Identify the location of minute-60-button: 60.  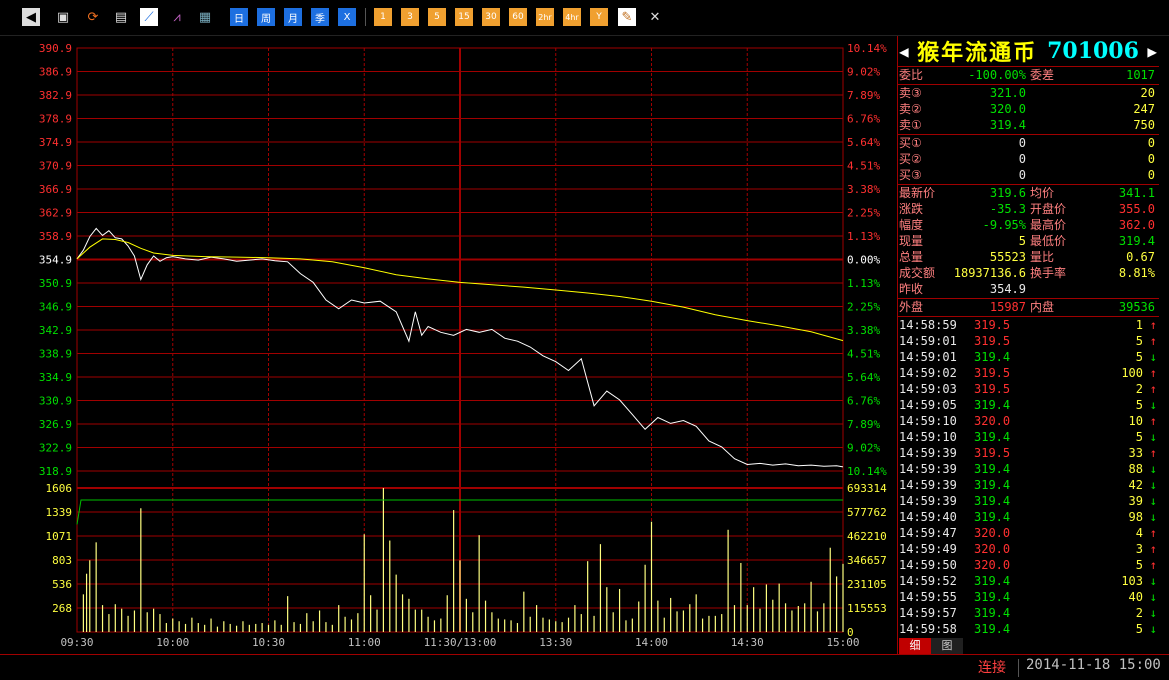
(518, 17).